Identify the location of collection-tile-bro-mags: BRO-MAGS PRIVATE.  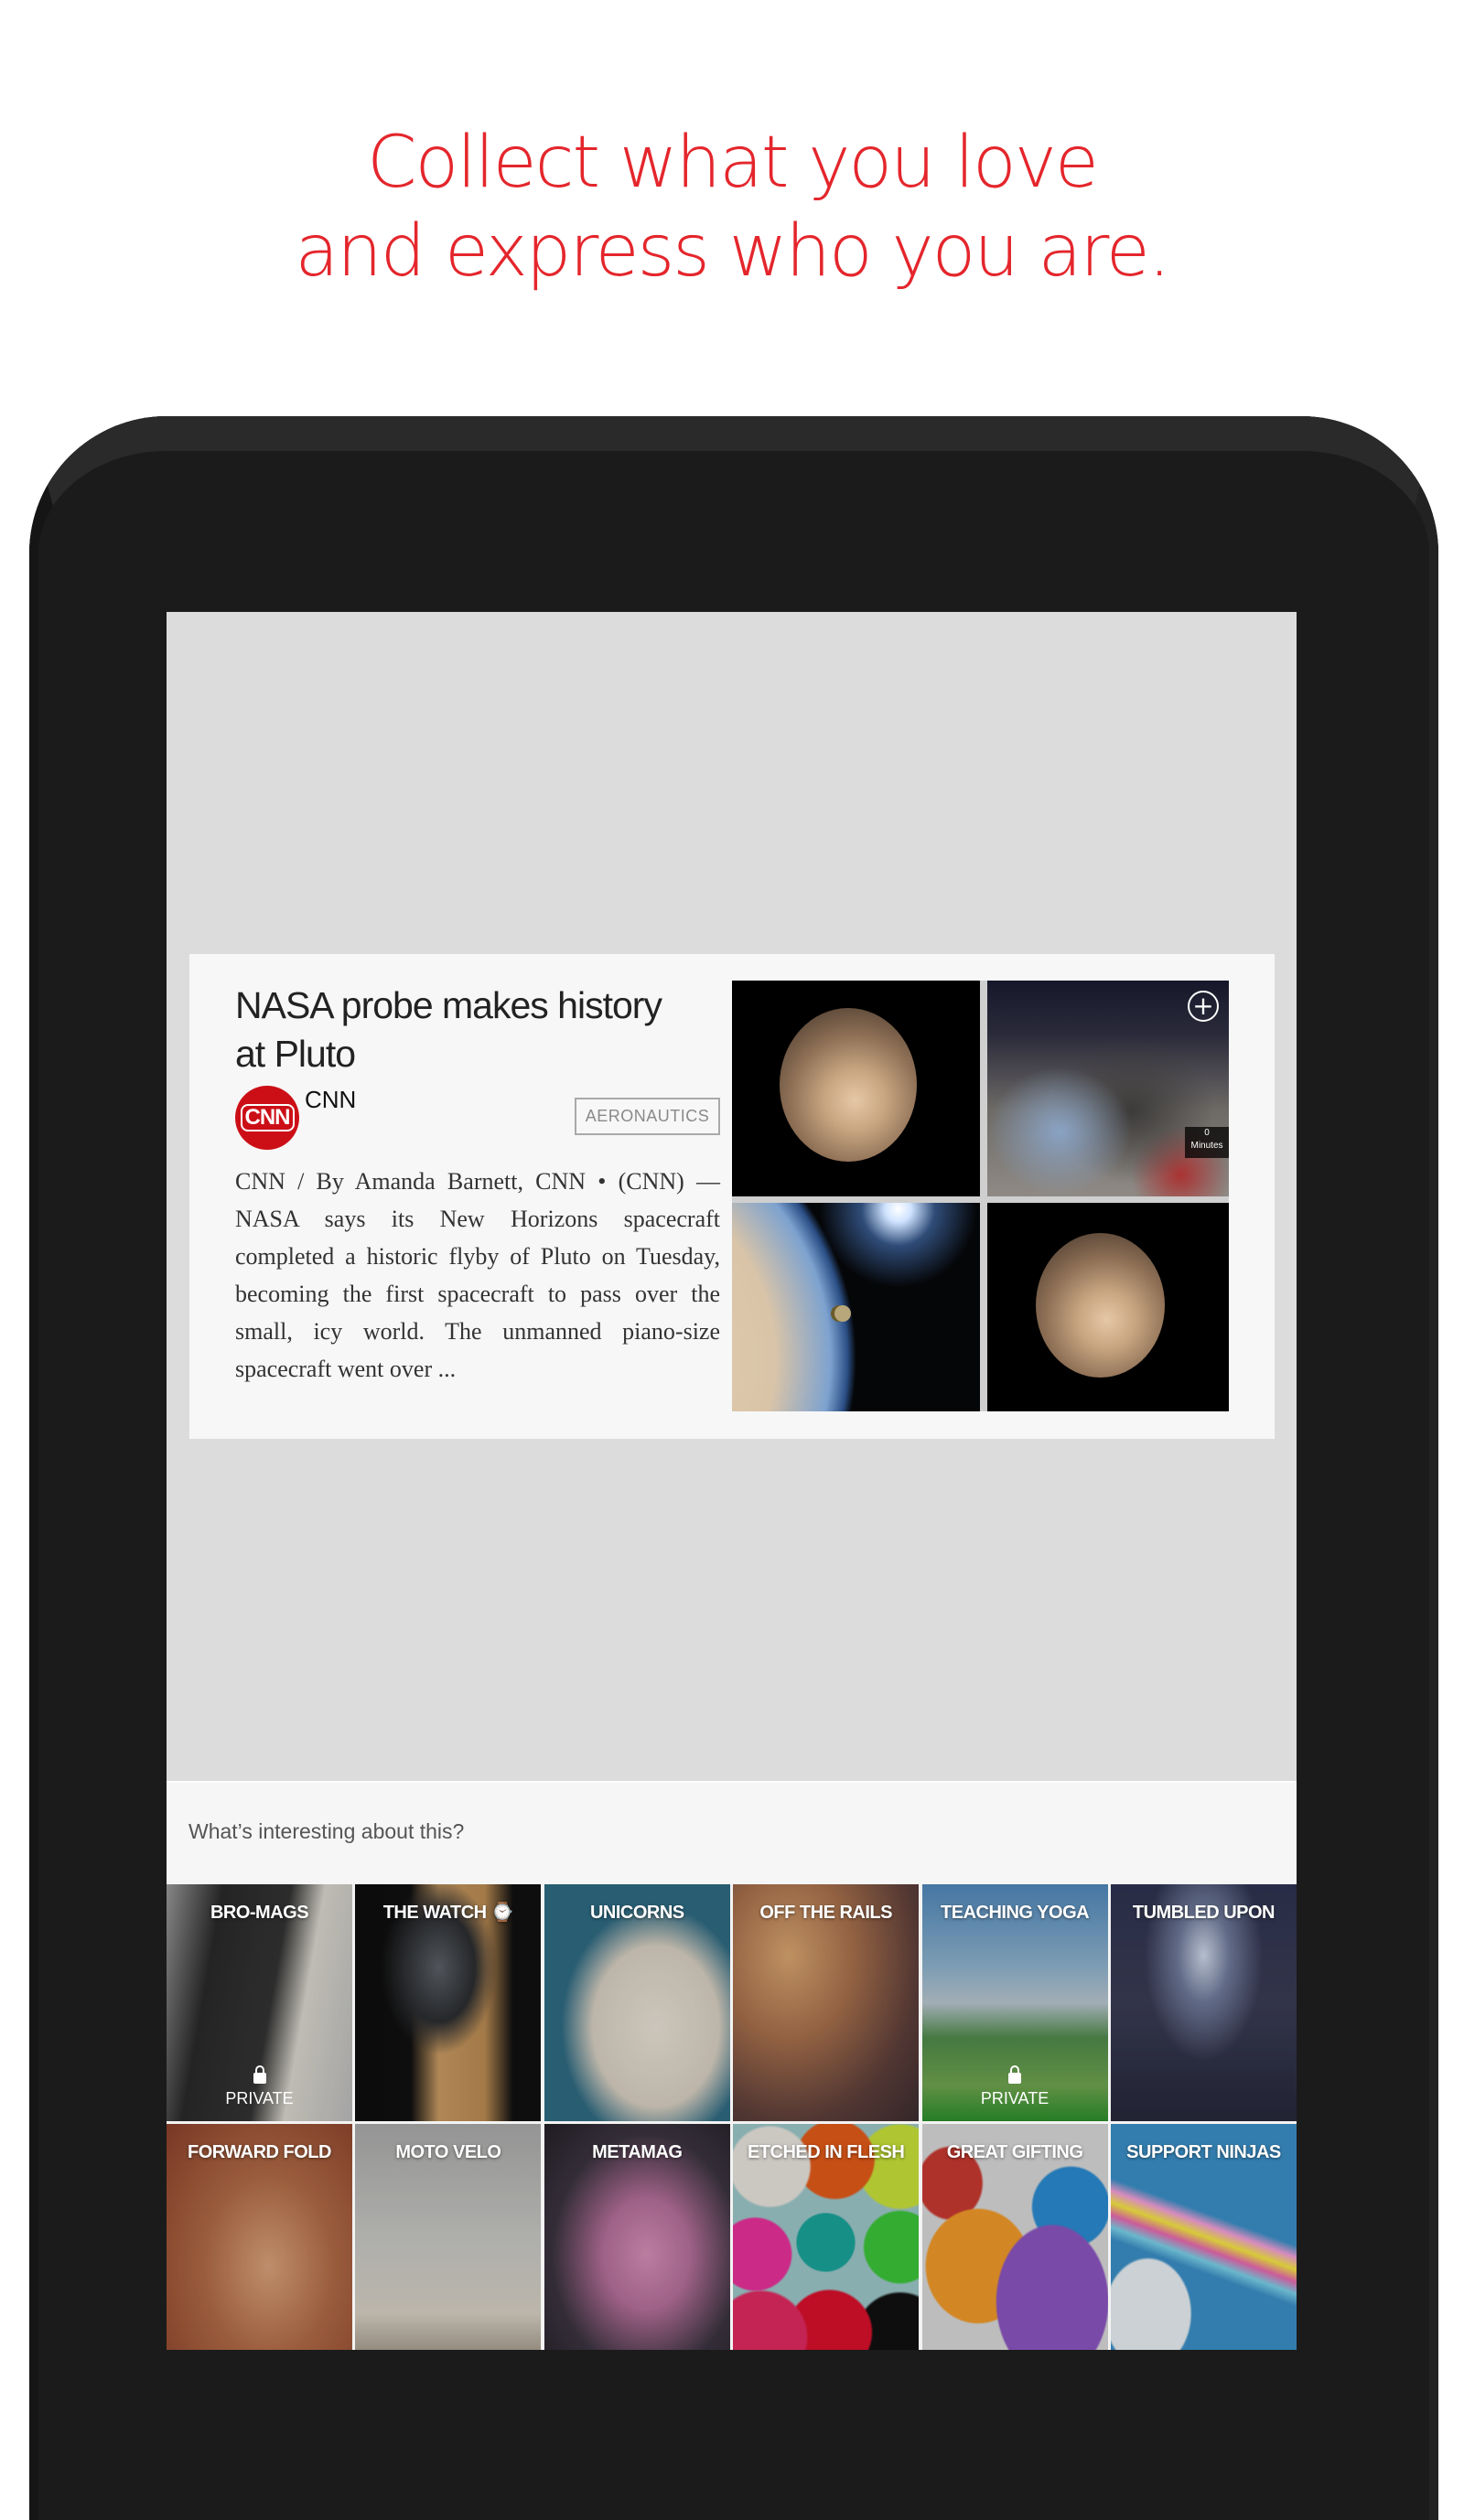
(260, 2002).